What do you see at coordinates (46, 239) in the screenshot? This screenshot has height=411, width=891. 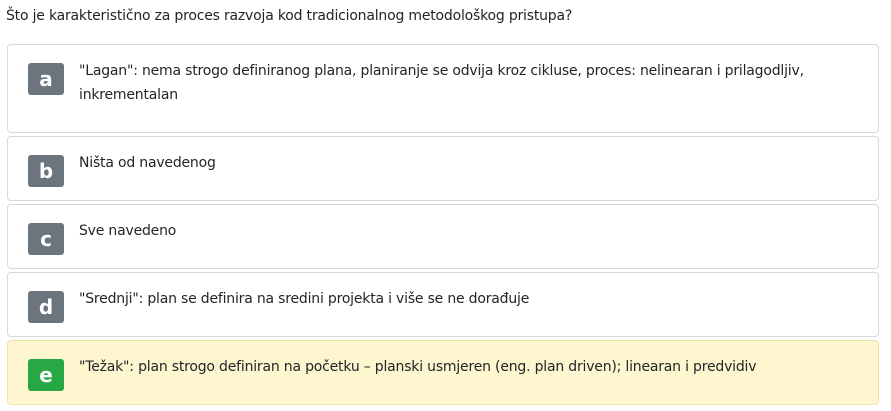 I see `option-letter-badge: c` at bounding box center [46, 239].